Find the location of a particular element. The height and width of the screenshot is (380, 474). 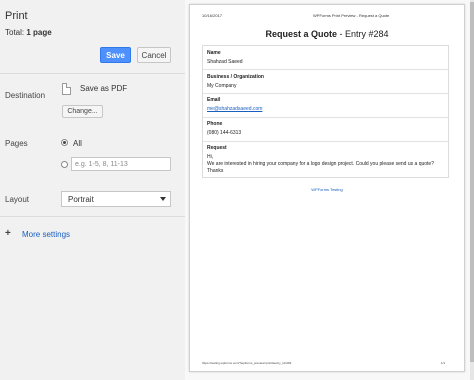

total-label: Total: is located at coordinates (15, 32).